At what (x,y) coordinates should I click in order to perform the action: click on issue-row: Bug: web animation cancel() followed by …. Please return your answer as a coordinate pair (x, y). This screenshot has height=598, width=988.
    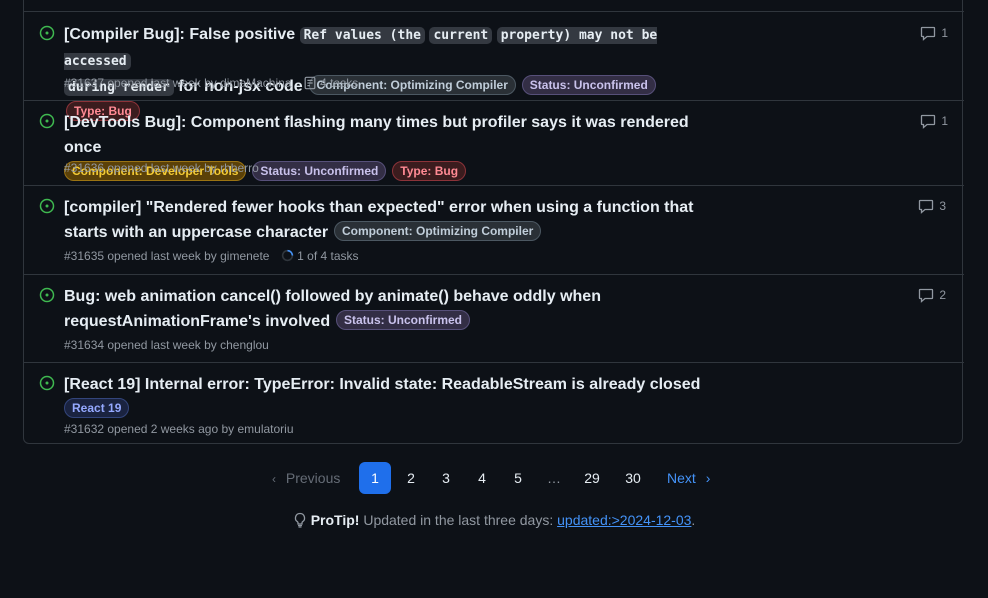
    Looking at the image, I should click on (494, 318).